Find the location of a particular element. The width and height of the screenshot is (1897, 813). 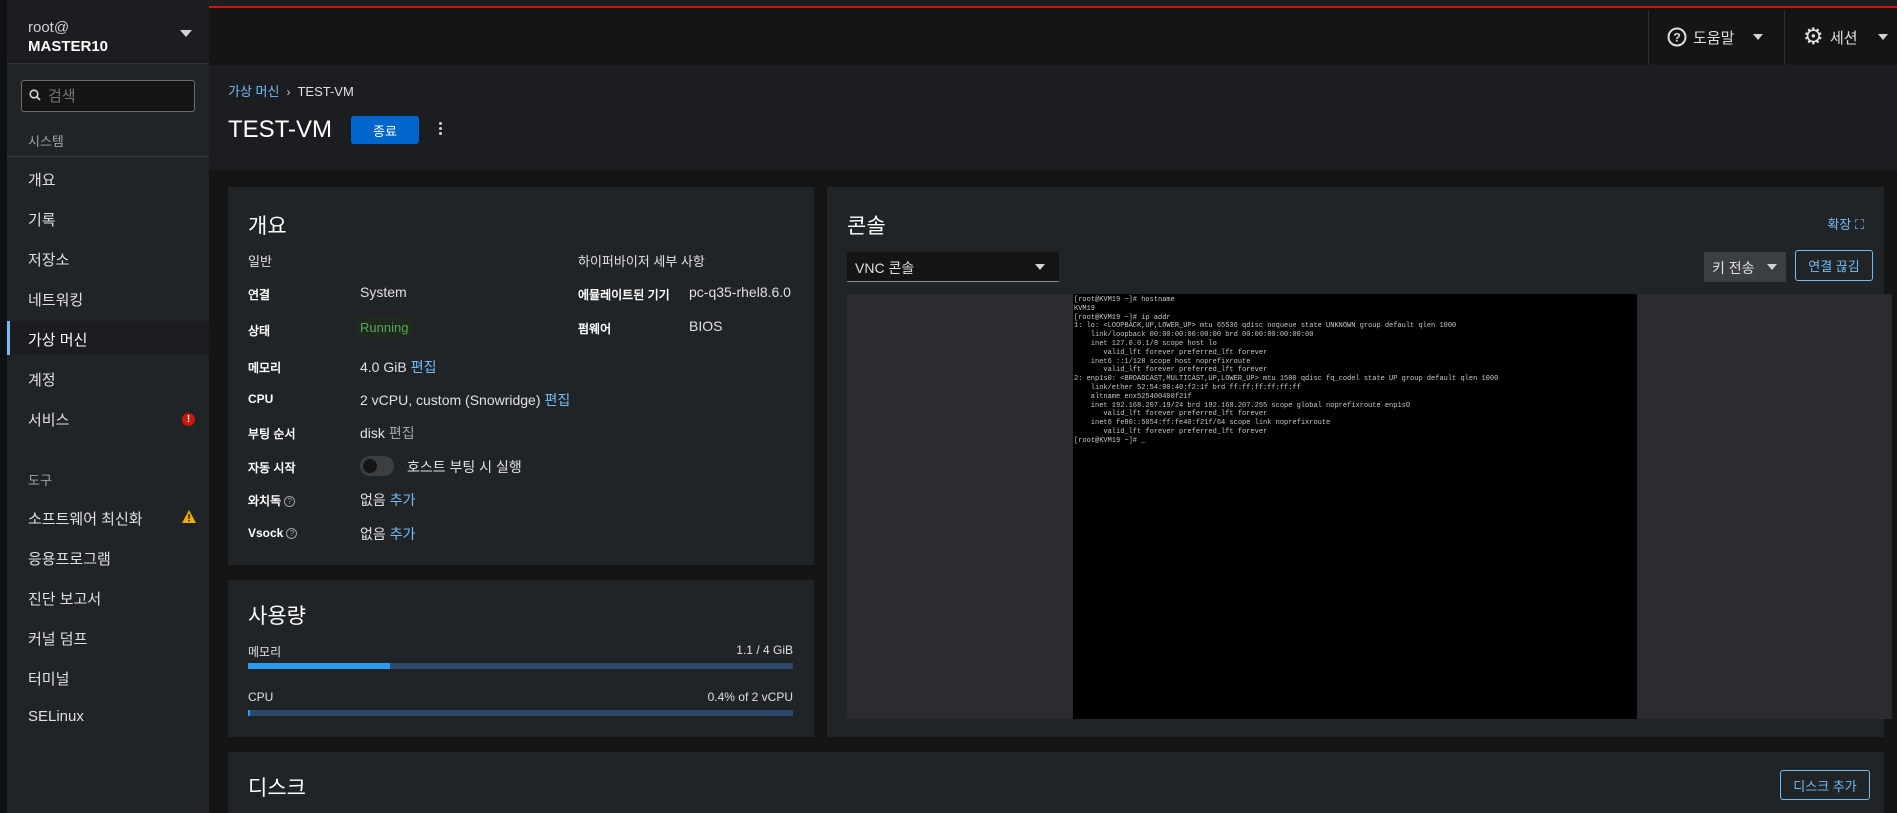

watchdog-label: 와치독? is located at coordinates (272, 500).